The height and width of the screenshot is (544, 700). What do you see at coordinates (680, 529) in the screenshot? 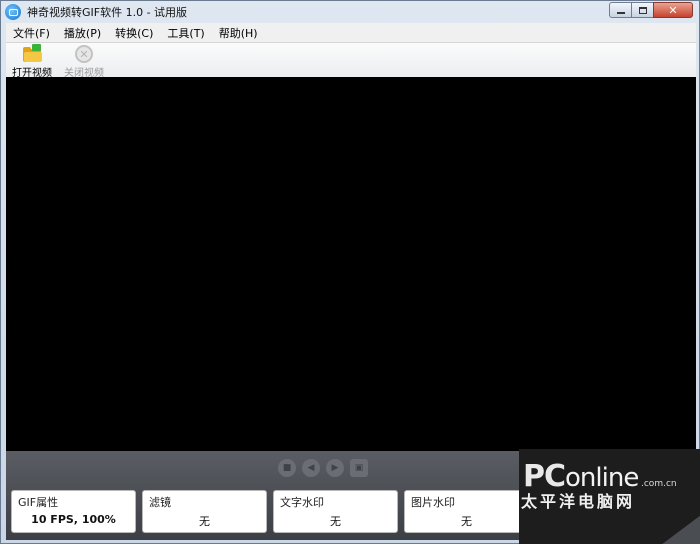
I see `watermark-corner` at bounding box center [680, 529].